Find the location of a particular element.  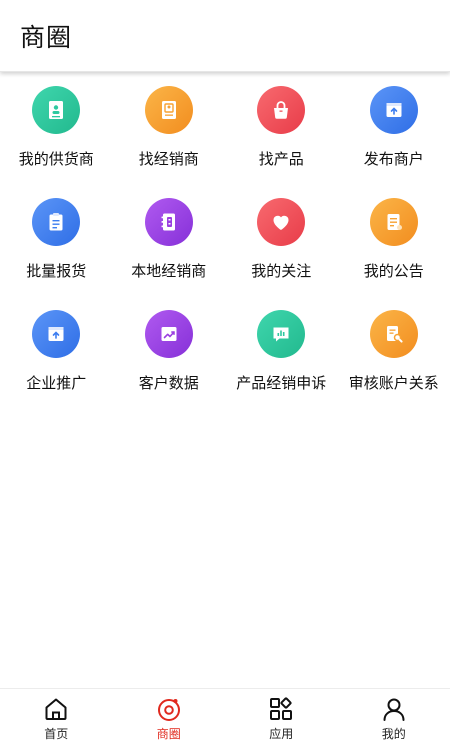

grid-item-batch-order: 批量报货 is located at coordinates (56, 254).